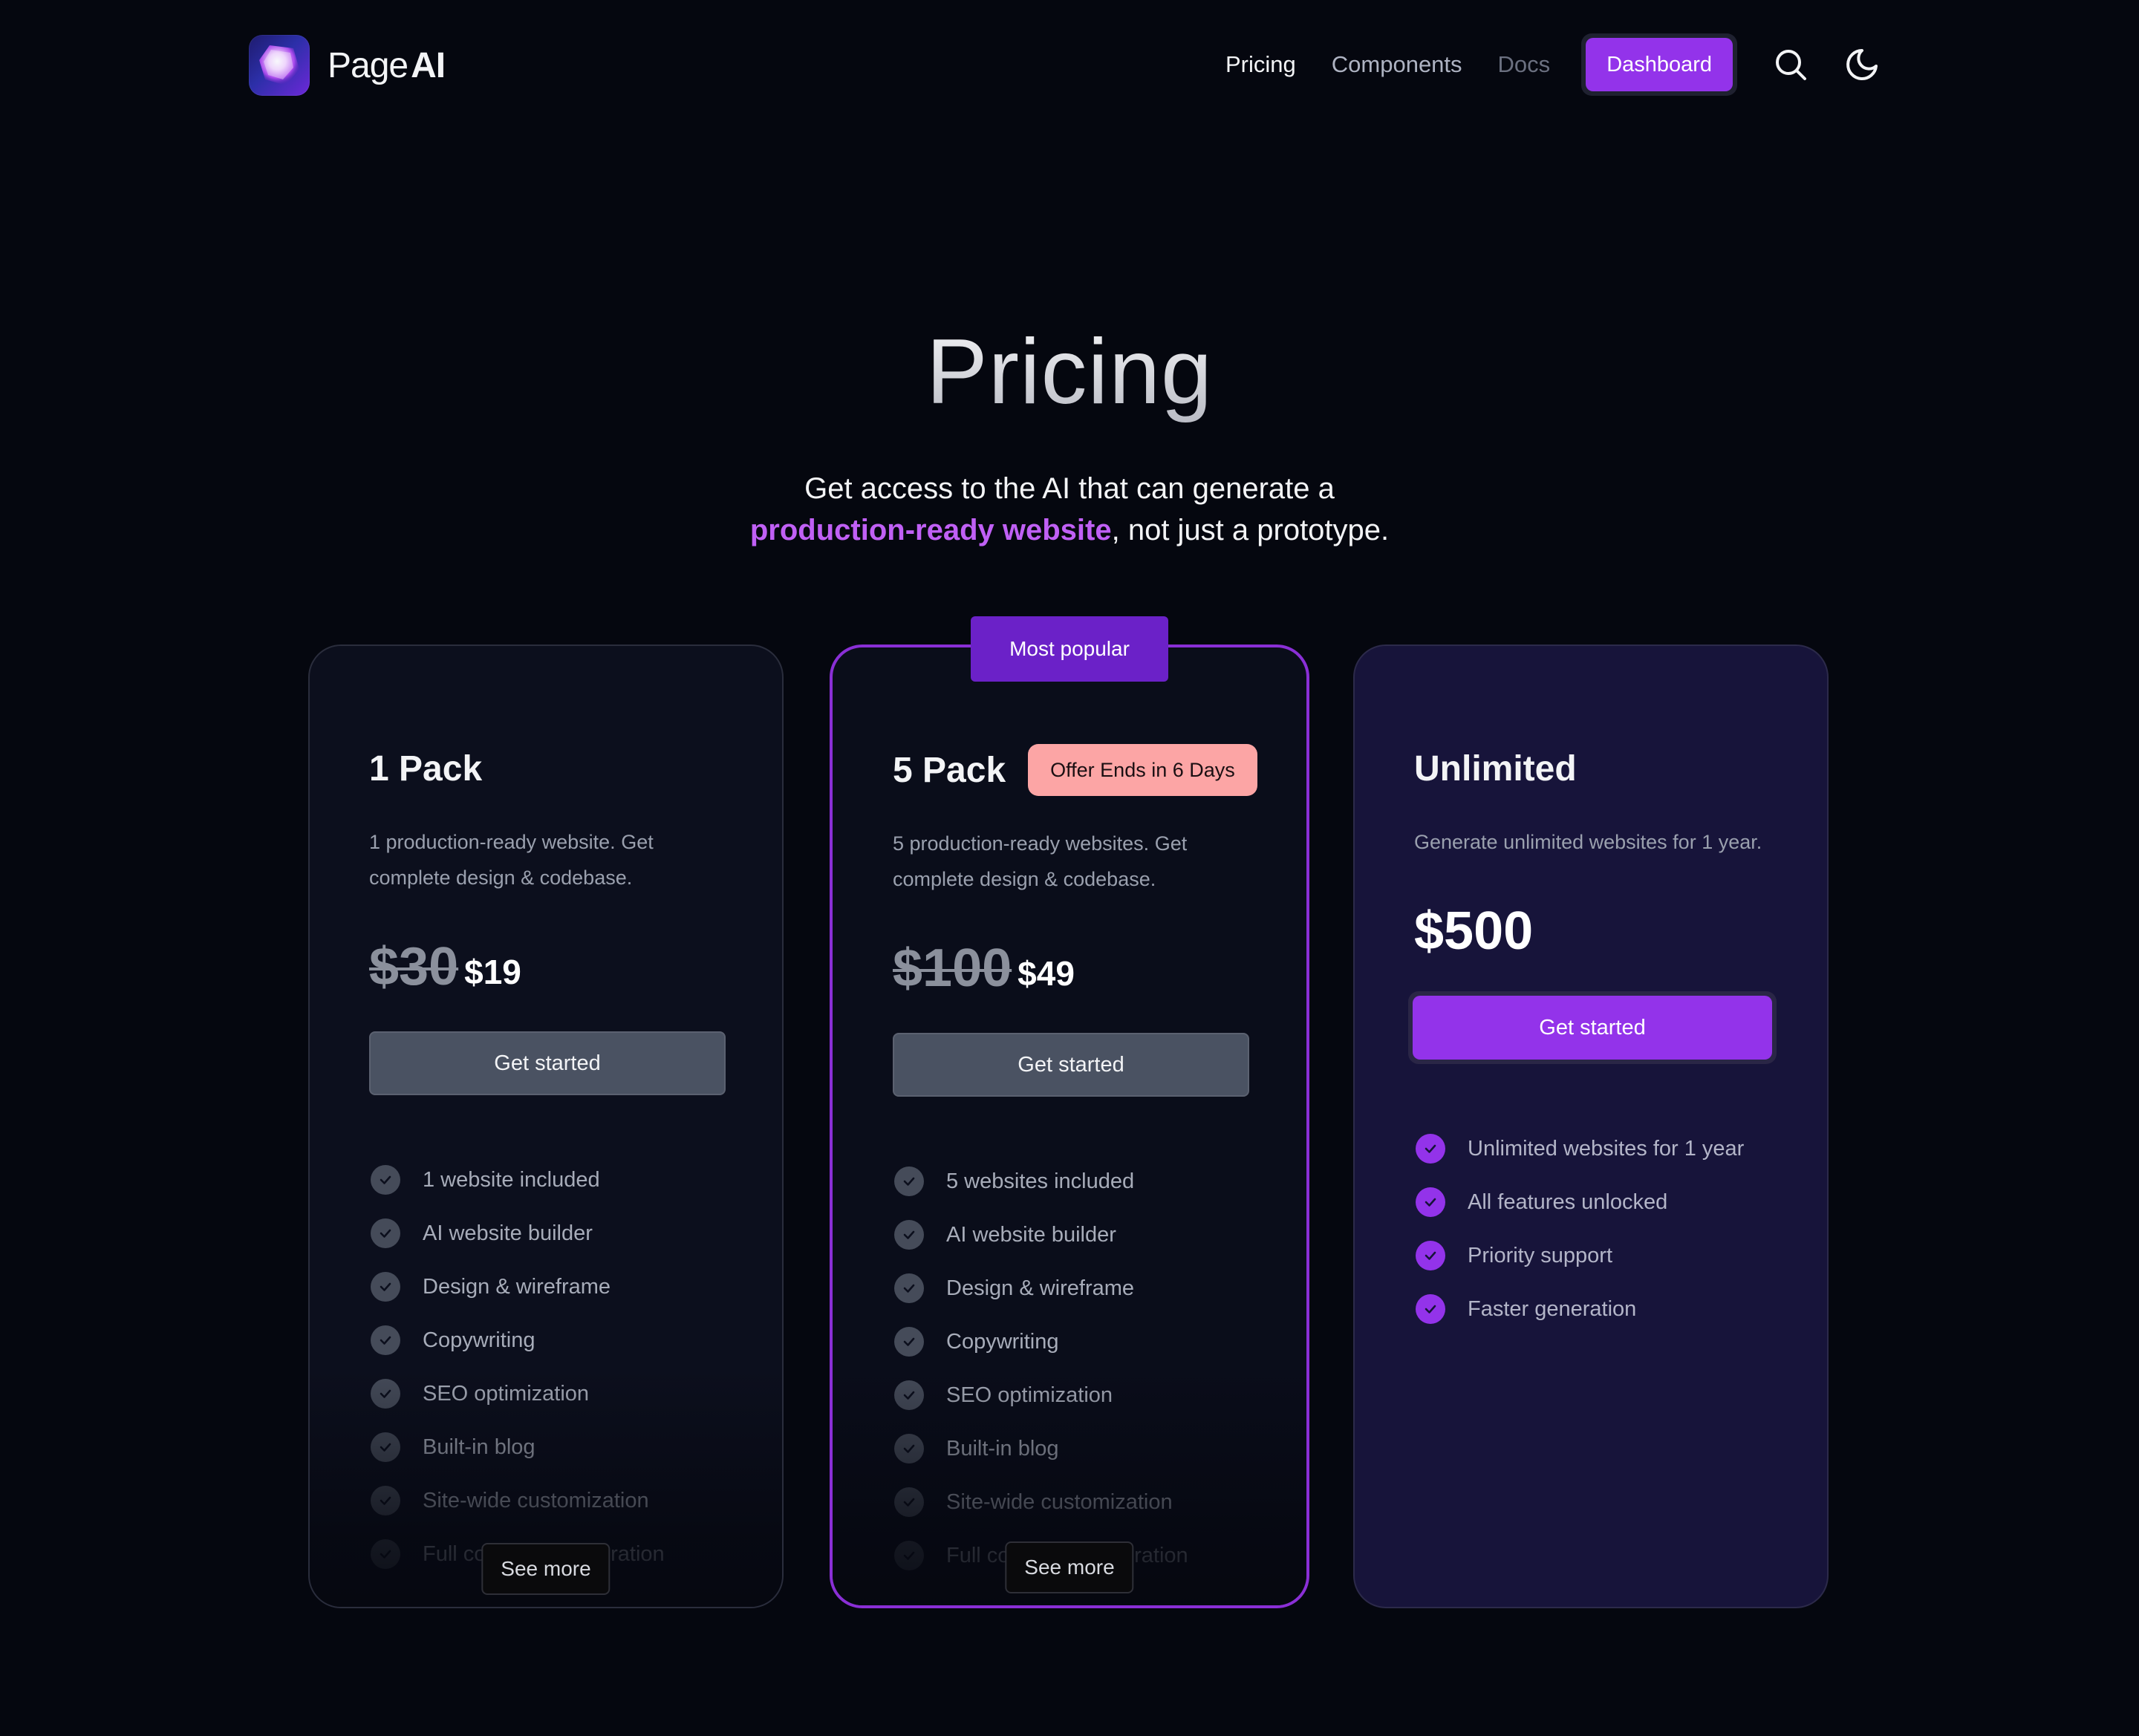  Describe the element at coordinates (1142, 770) in the screenshot. I see `offer-badge: Offer Ends in 6 Days` at that location.